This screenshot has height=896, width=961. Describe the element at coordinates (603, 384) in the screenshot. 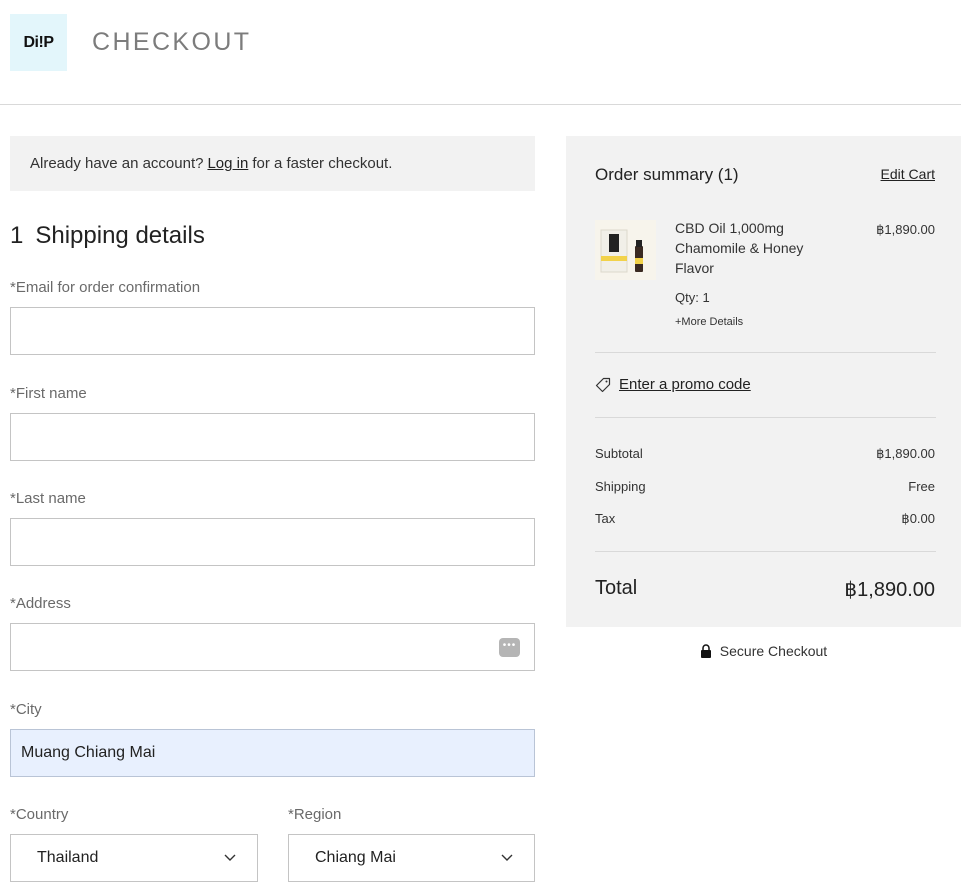

I see `tag-icon` at that location.